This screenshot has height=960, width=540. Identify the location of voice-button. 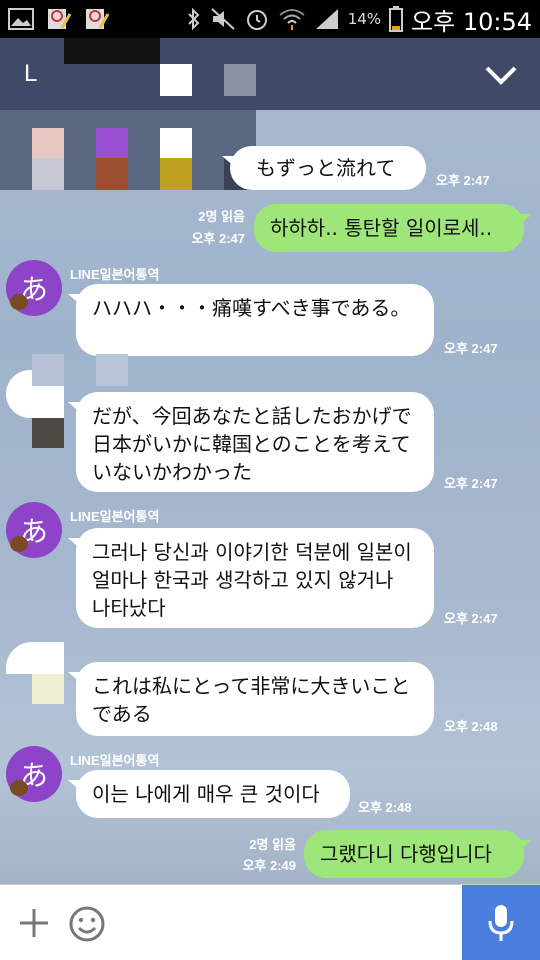
(501, 922).